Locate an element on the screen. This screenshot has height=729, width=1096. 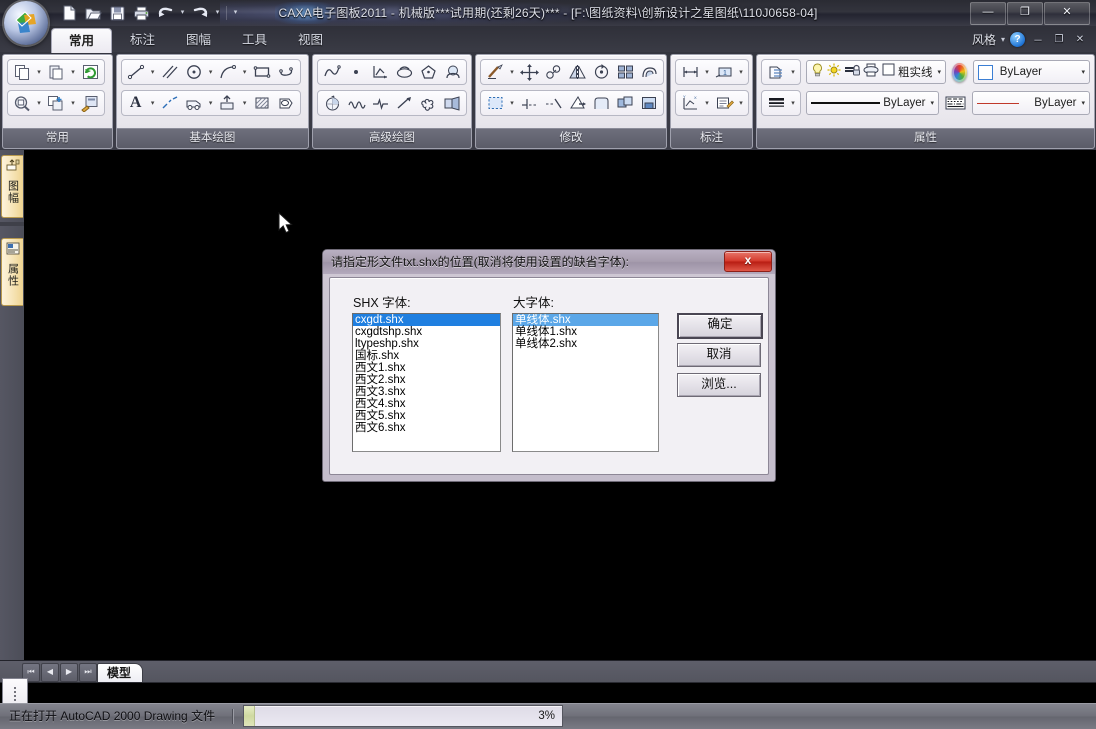
copy-dropdown-icon: ▾ is located at coordinates (39, 72).